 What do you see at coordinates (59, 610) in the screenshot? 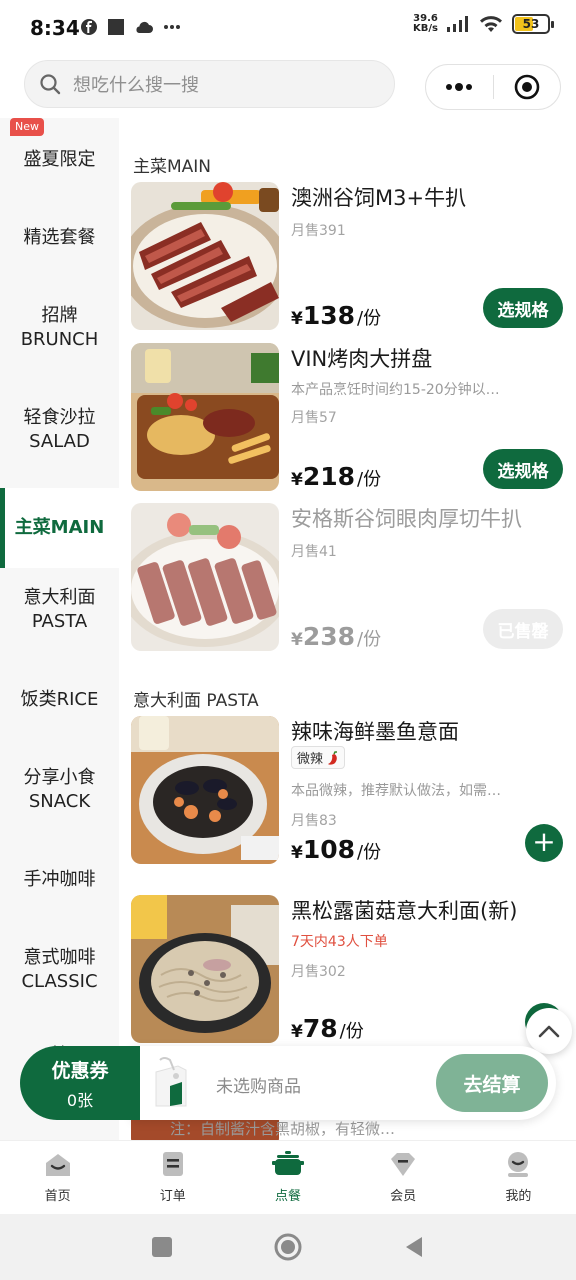
I see `sidebar-item-pasta: 意大利面 PASTA` at bounding box center [59, 610].